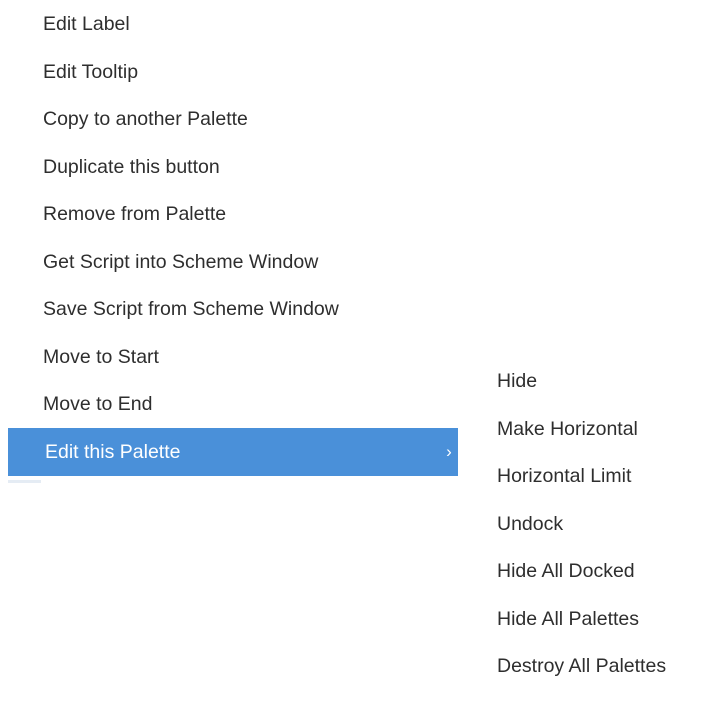 Image resolution: width=719 pixels, height=707 pixels. I want to click on menu-item-get-script-into-scheme-window: Get Script into Scheme Window, so click(229, 262).